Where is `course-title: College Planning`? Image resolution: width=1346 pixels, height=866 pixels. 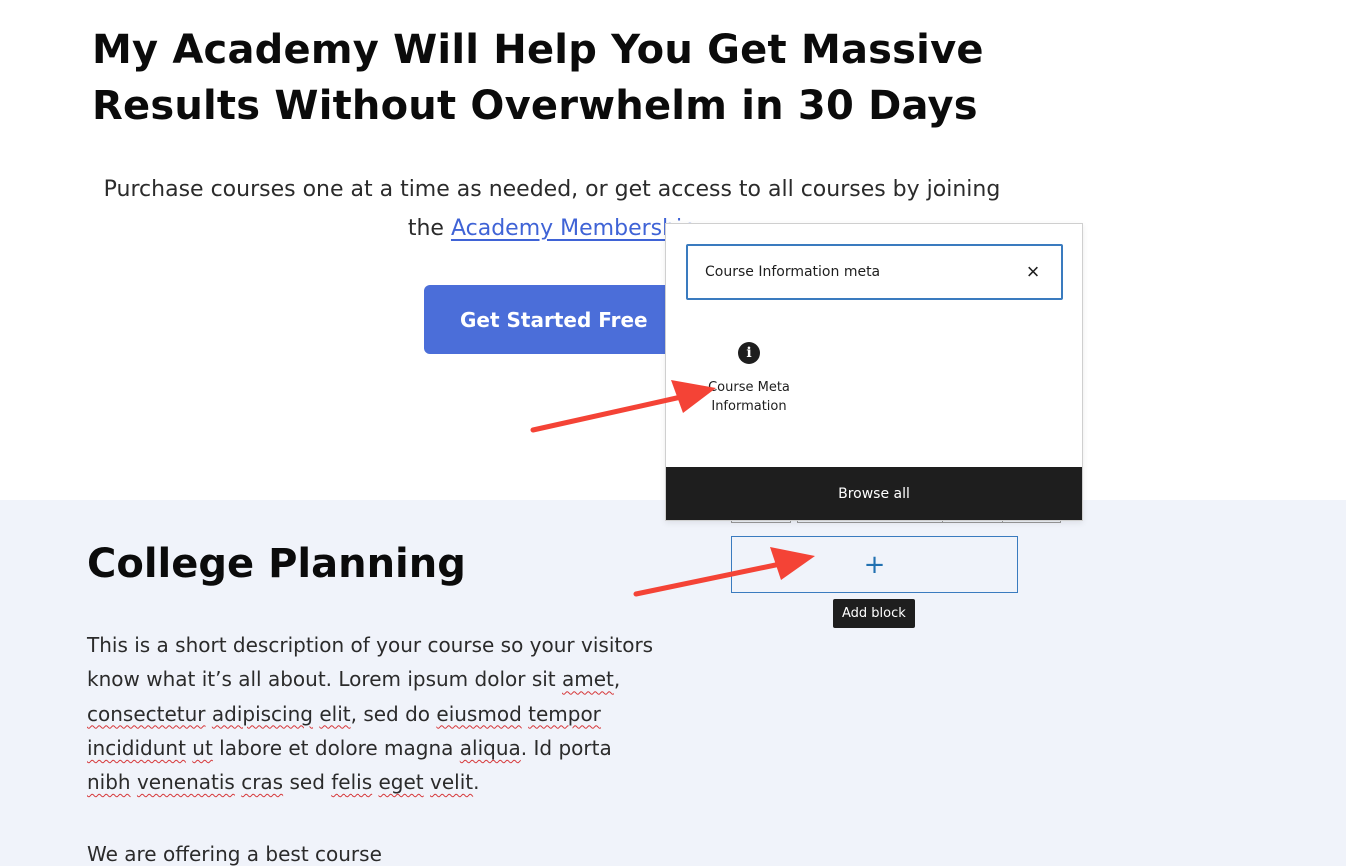
course-title: College Planning is located at coordinates (276, 564).